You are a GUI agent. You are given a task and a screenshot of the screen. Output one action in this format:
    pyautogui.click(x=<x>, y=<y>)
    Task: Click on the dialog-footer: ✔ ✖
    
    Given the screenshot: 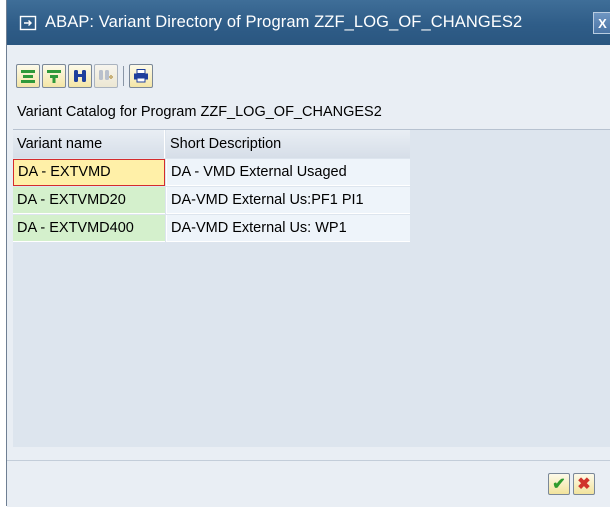 What is the action you would take?
    pyautogui.click(x=308, y=483)
    